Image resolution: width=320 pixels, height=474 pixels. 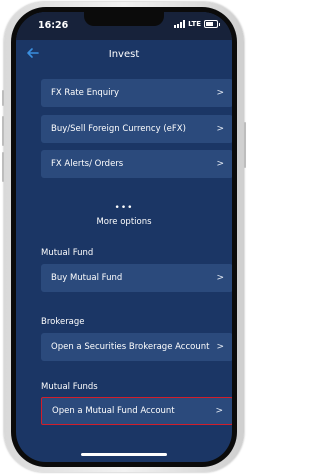 I want to click on menu-item-buy-mutual-fund: Buy Mutual Fund >, so click(x=136, y=278).